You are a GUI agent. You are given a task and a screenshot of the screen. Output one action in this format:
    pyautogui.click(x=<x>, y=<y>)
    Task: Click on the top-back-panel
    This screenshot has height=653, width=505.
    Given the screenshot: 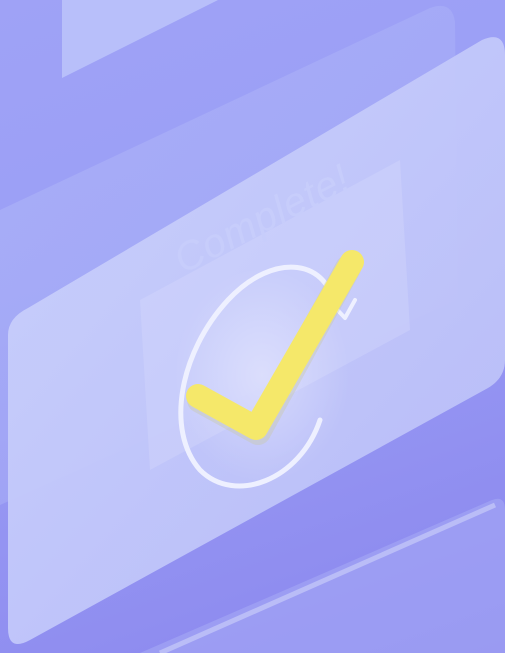 What is the action you would take?
    pyautogui.click(x=140, y=39)
    